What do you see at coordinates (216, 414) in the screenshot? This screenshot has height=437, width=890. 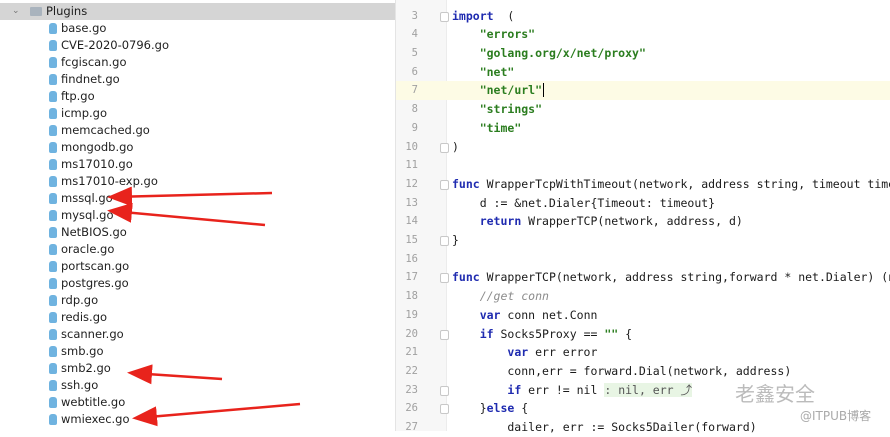 I see `arrow-wmiexec` at bounding box center [216, 414].